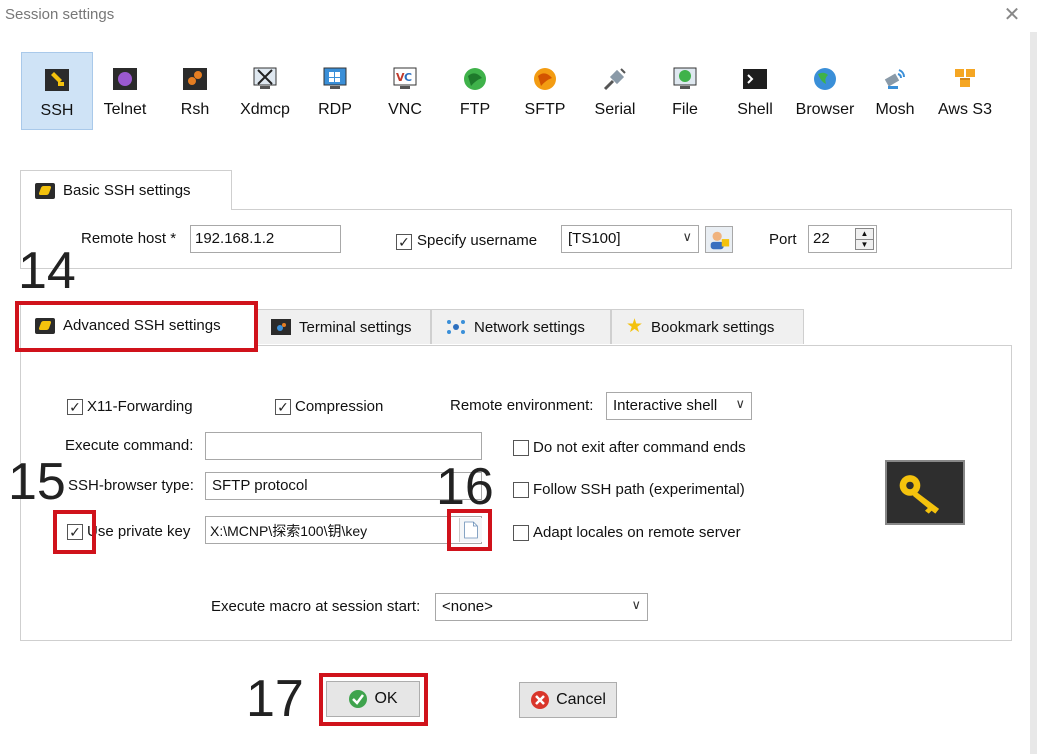 The width and height of the screenshot is (1037, 754). Describe the element at coordinates (355, 327) in the screenshot. I see `tab-label: Terminal settings` at that location.